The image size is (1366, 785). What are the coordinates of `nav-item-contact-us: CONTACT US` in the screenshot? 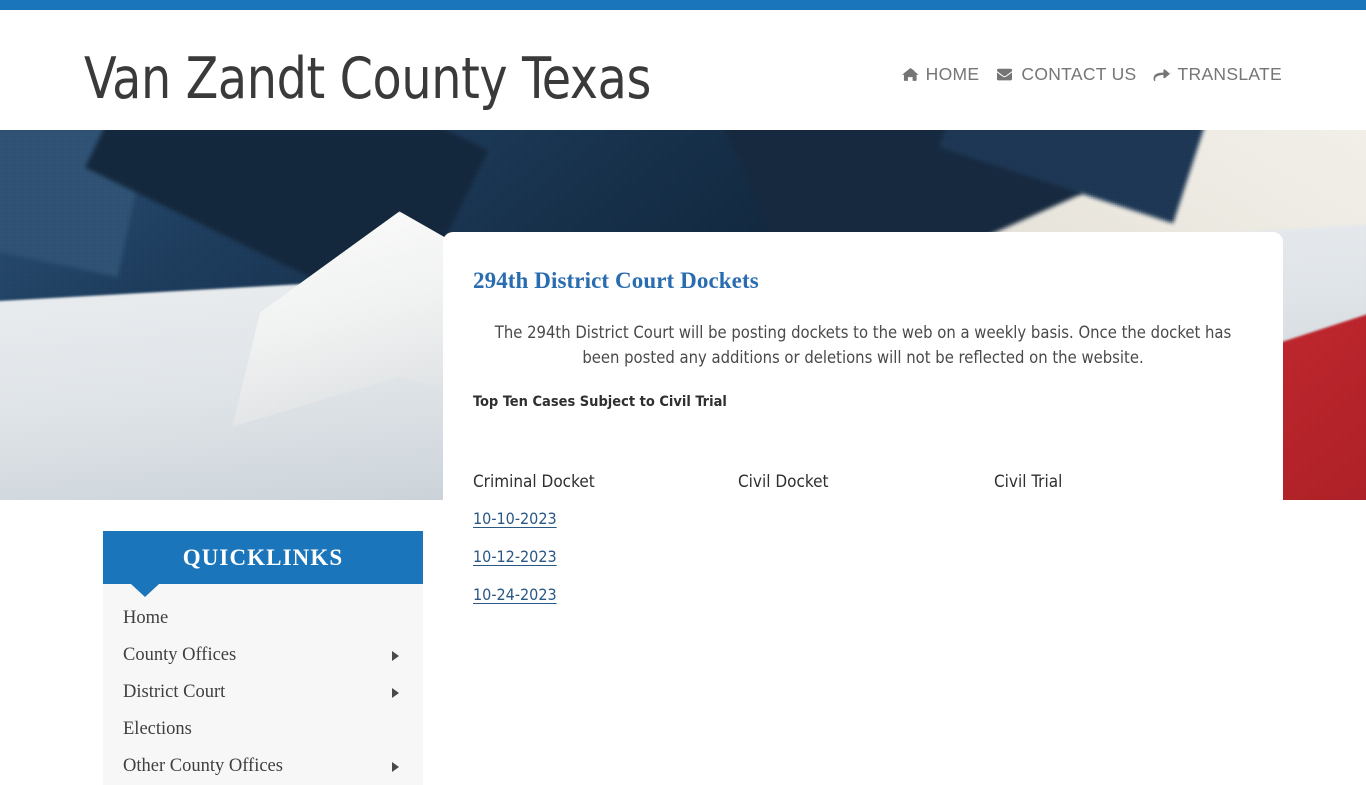 It's located at (1065, 74).